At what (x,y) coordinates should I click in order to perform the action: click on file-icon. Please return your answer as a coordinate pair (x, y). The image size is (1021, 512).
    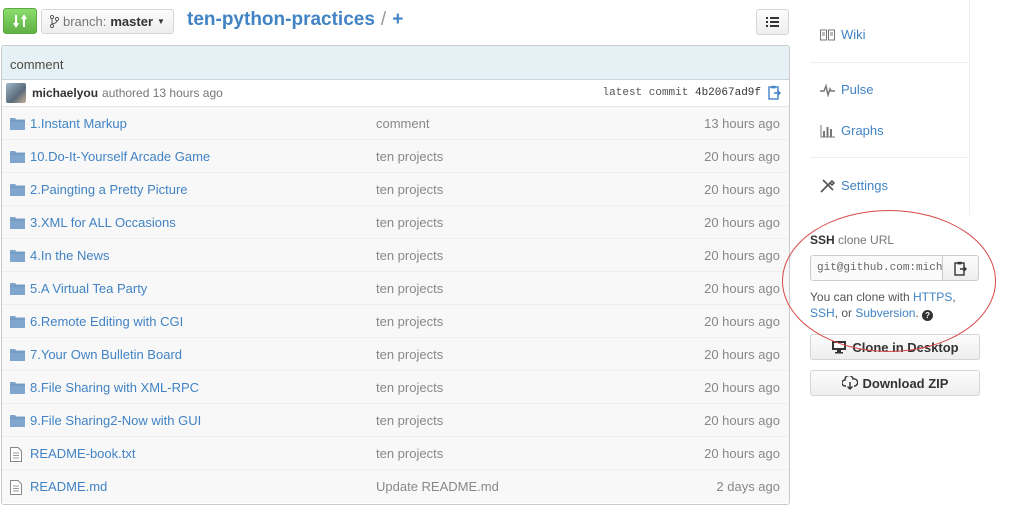
    Looking at the image, I should click on (16, 487).